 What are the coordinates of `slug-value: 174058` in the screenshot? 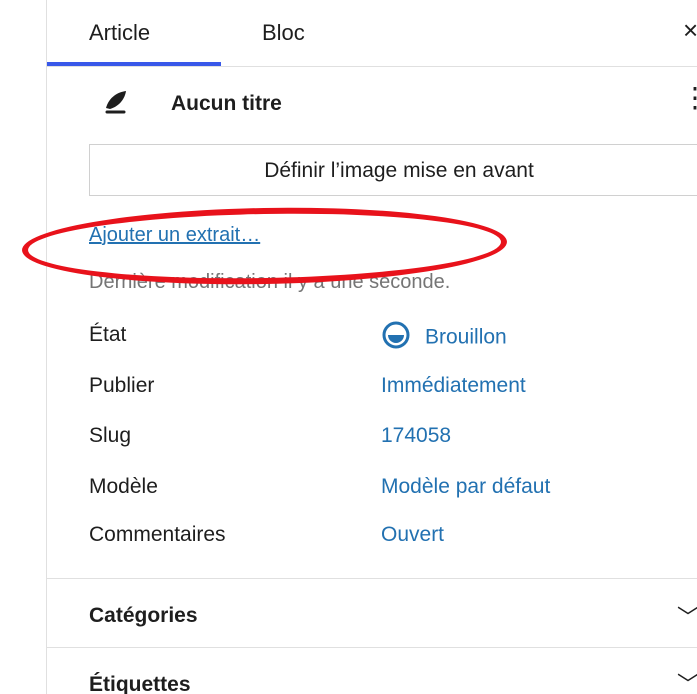 It's located at (416, 436).